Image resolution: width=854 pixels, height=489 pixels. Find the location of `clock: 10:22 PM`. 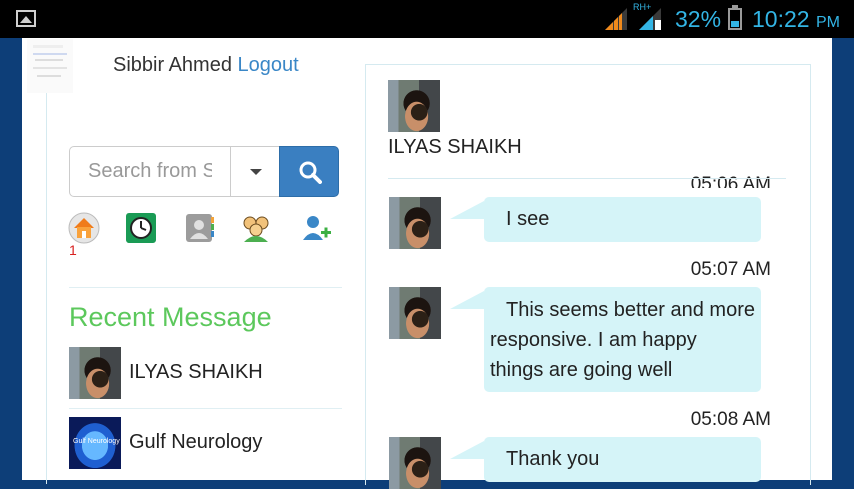

clock: 10:22 PM is located at coordinates (796, 19).